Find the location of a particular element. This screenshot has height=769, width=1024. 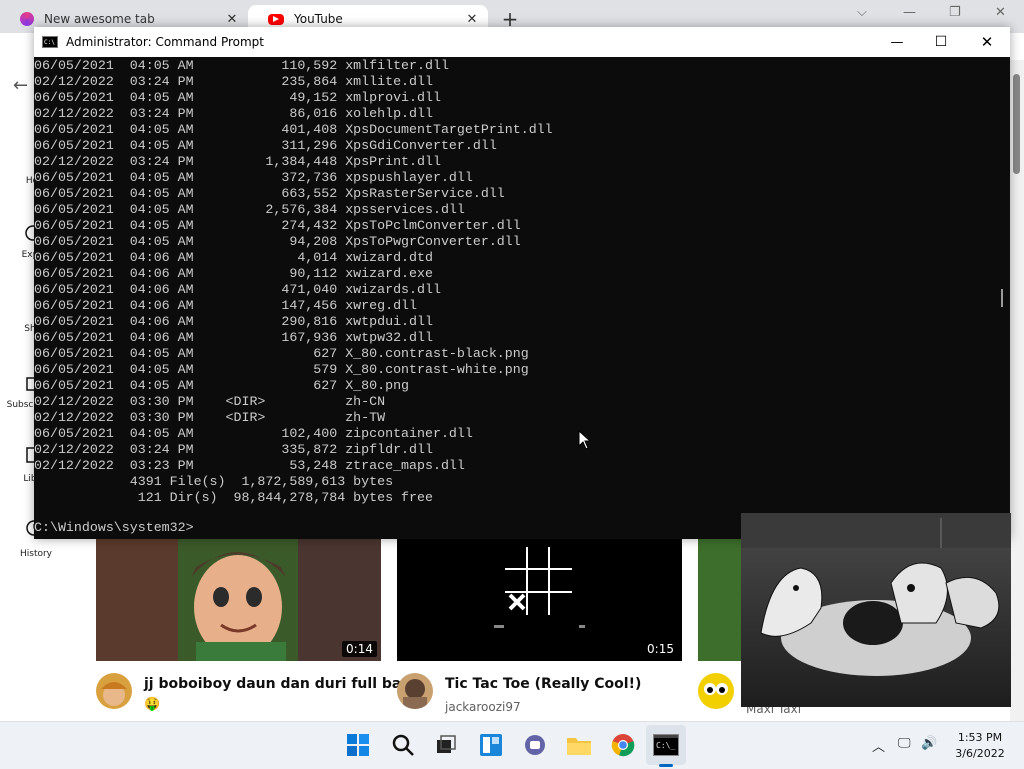

windows-taskbar: C:\_ ︿ 🖵 🔊 1:53 PM 3/6/2022 is located at coordinates (512, 745).